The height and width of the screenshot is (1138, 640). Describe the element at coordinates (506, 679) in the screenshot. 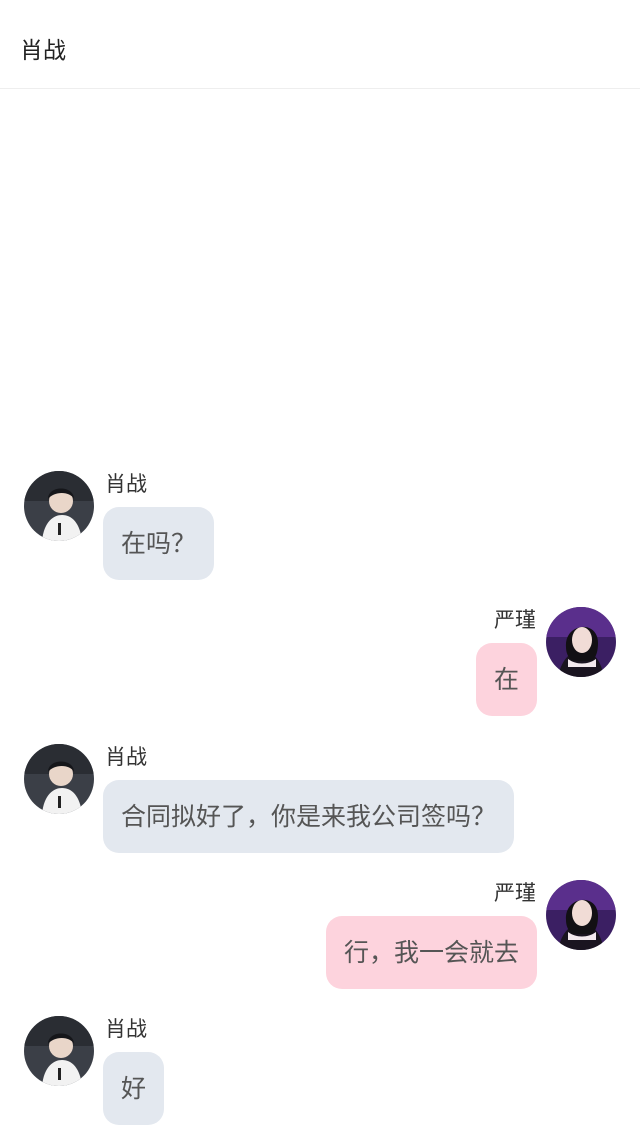

I see `message-bubble: 在` at that location.